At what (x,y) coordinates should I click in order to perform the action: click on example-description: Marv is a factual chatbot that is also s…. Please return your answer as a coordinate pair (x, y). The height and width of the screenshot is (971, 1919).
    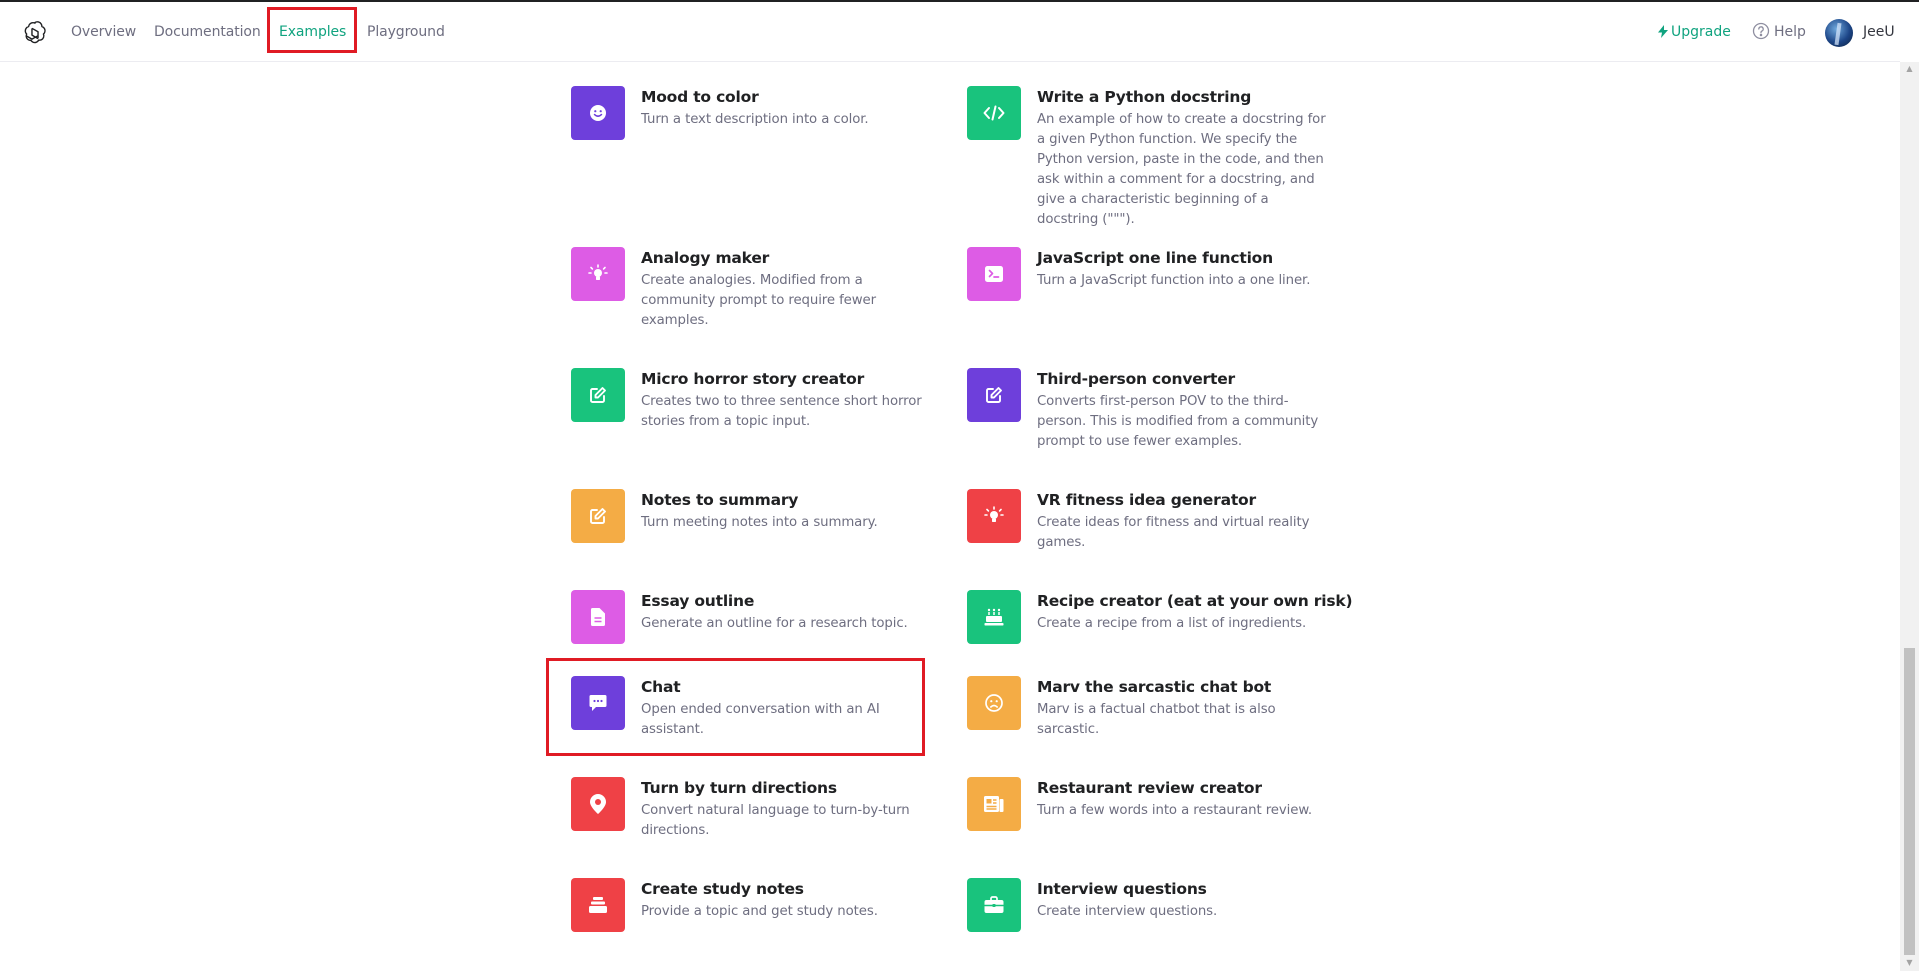
    Looking at the image, I should click on (1156, 719).